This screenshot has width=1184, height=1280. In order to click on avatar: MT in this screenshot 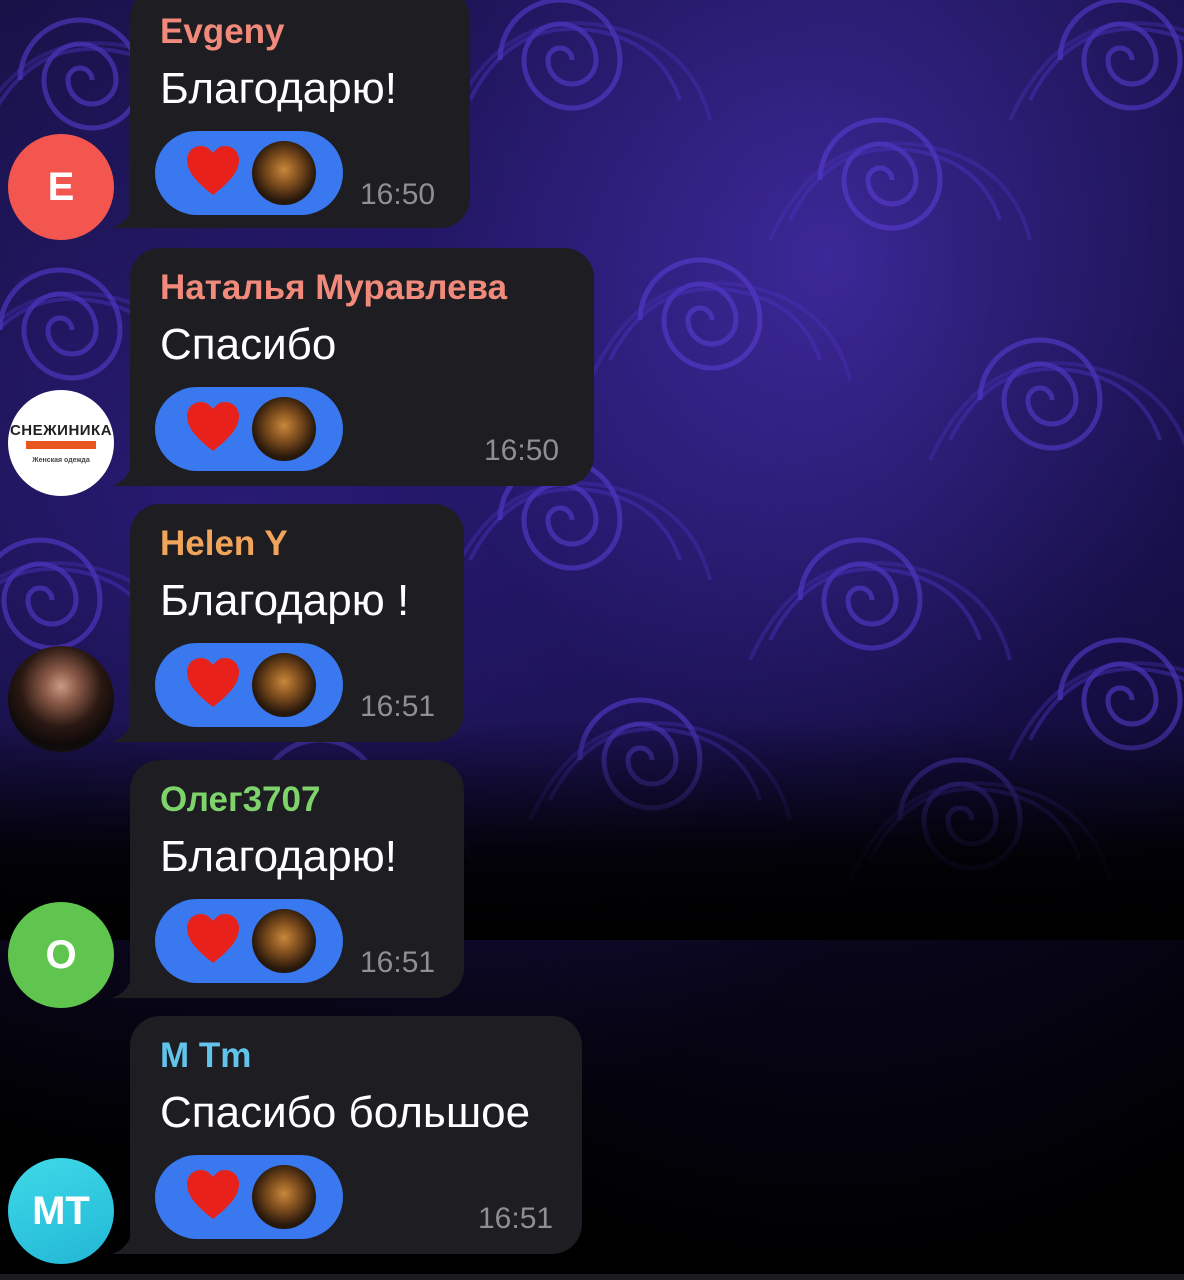, I will do `click(61, 1211)`.